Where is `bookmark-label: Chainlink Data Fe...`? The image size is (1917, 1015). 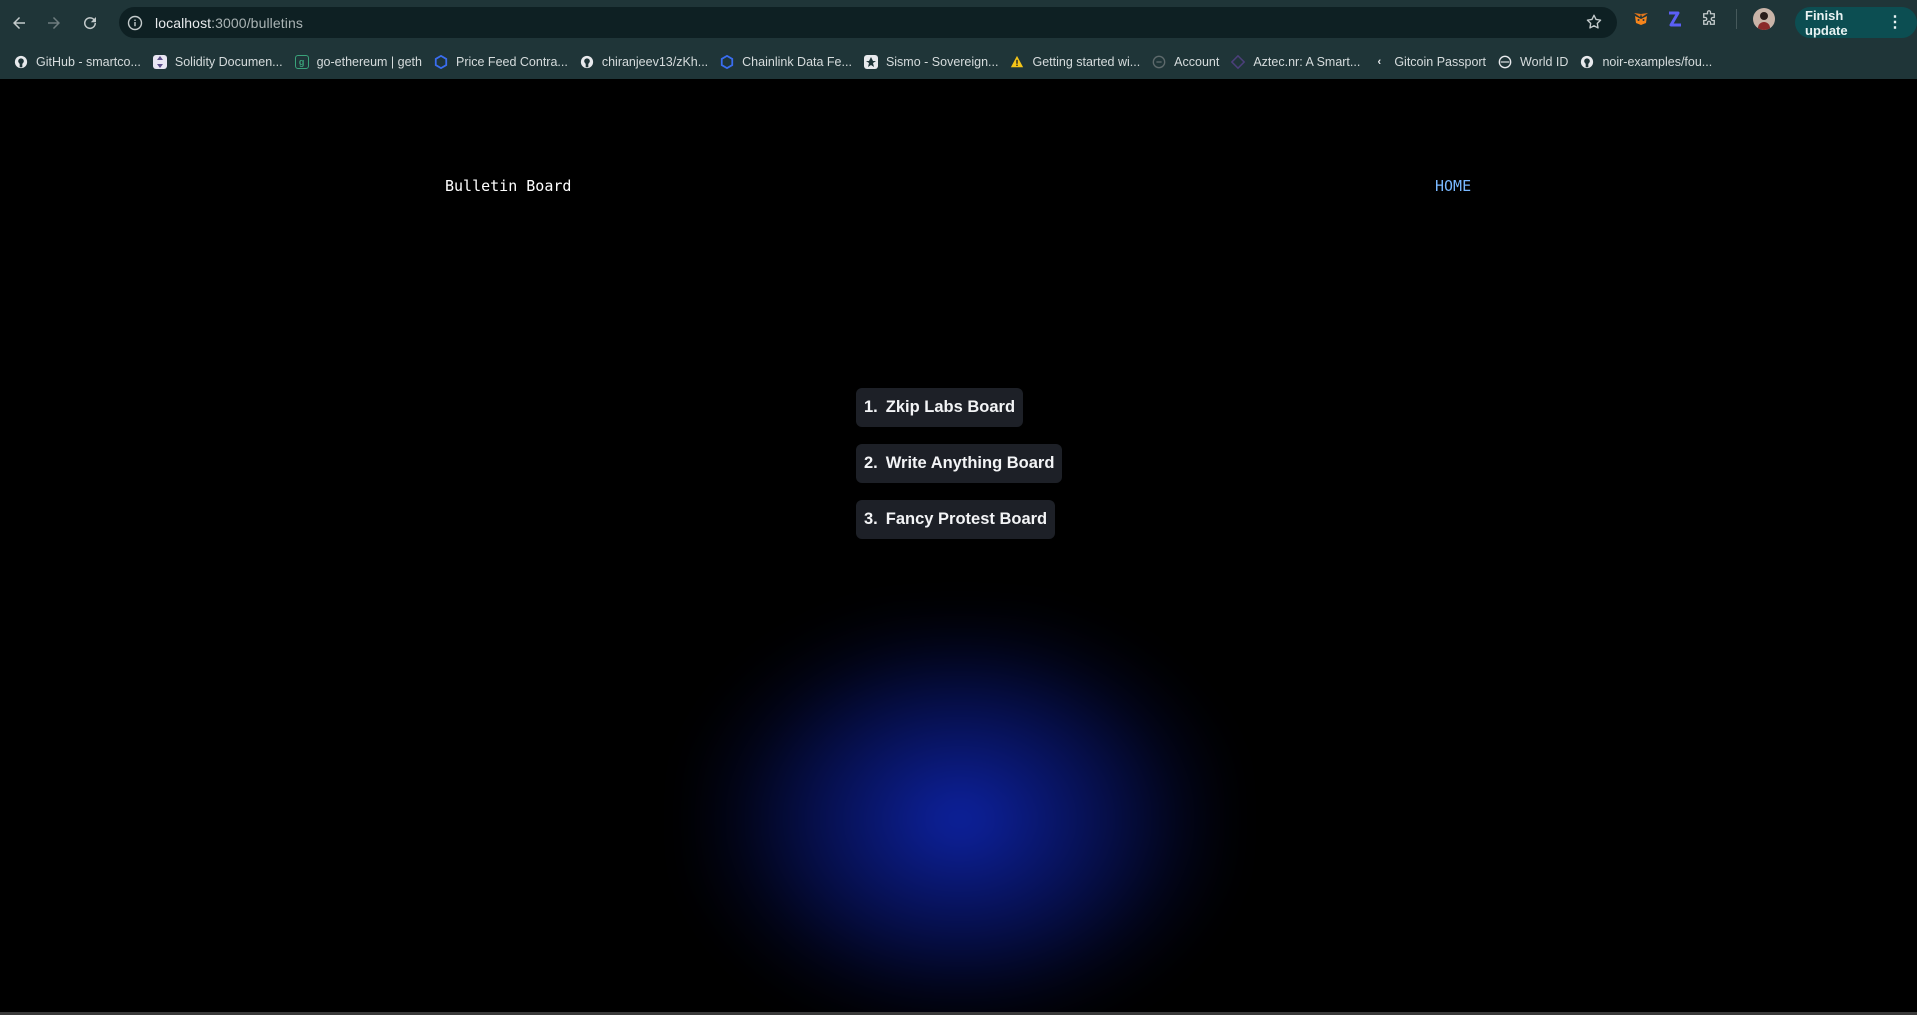
bookmark-label: Chainlink Data Fe... is located at coordinates (797, 62).